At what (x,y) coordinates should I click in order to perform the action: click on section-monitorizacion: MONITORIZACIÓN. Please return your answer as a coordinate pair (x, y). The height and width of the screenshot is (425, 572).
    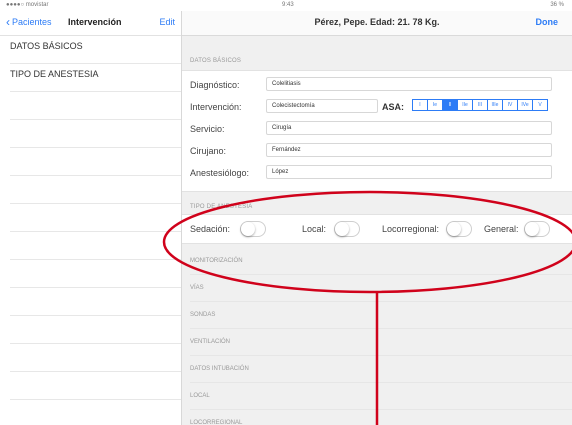
    Looking at the image, I should click on (381, 261).